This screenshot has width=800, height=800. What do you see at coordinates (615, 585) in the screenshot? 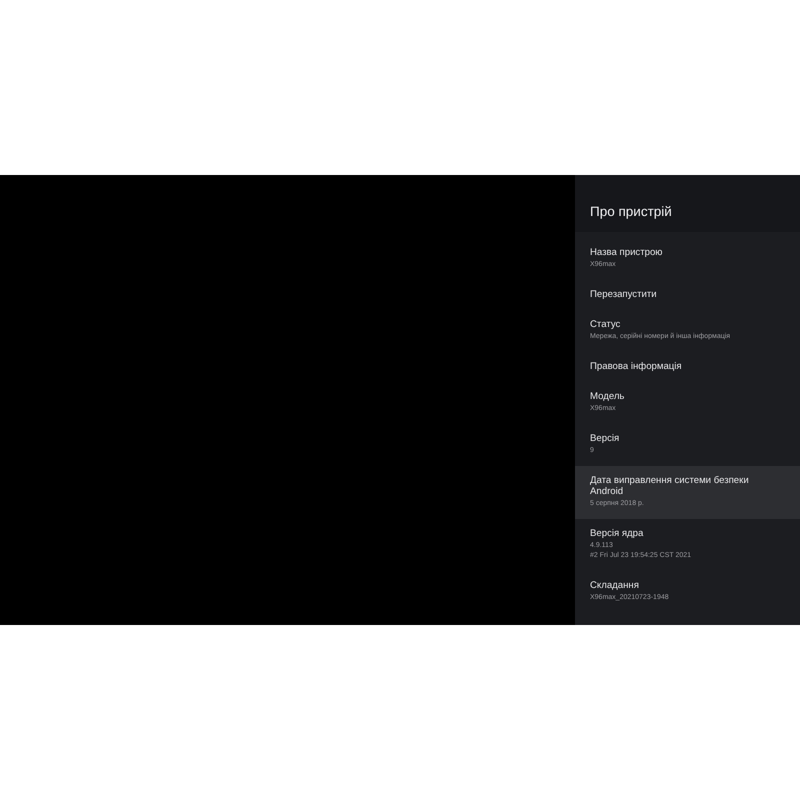
I see `item-title: Складання` at bounding box center [615, 585].